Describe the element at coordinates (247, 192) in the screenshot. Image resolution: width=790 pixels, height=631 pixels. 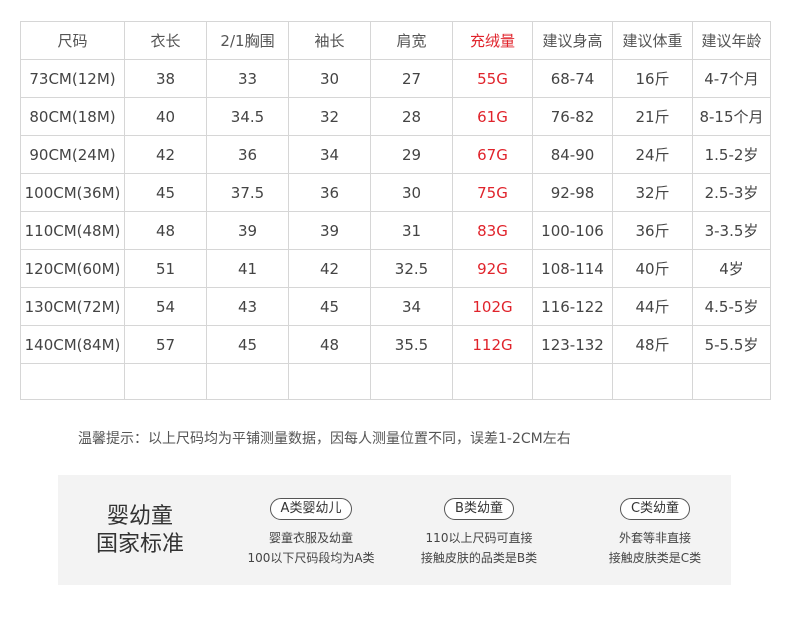
I see `table-cell: 37.5` at that location.